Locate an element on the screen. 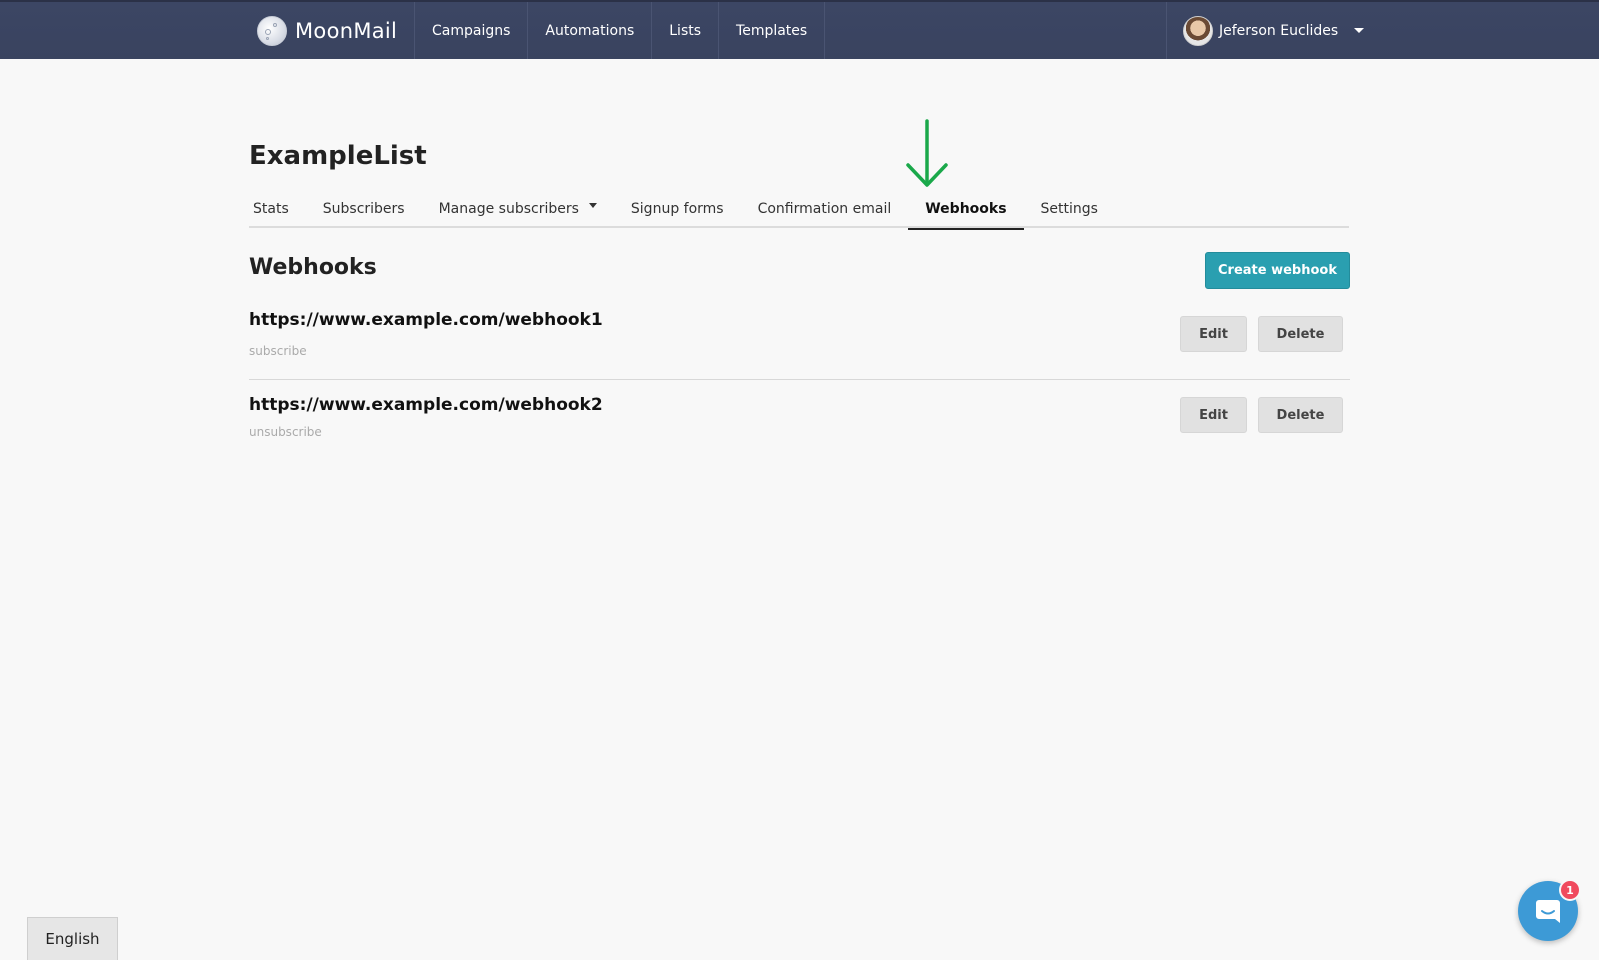  tab-label: Signup forms is located at coordinates (677, 209).